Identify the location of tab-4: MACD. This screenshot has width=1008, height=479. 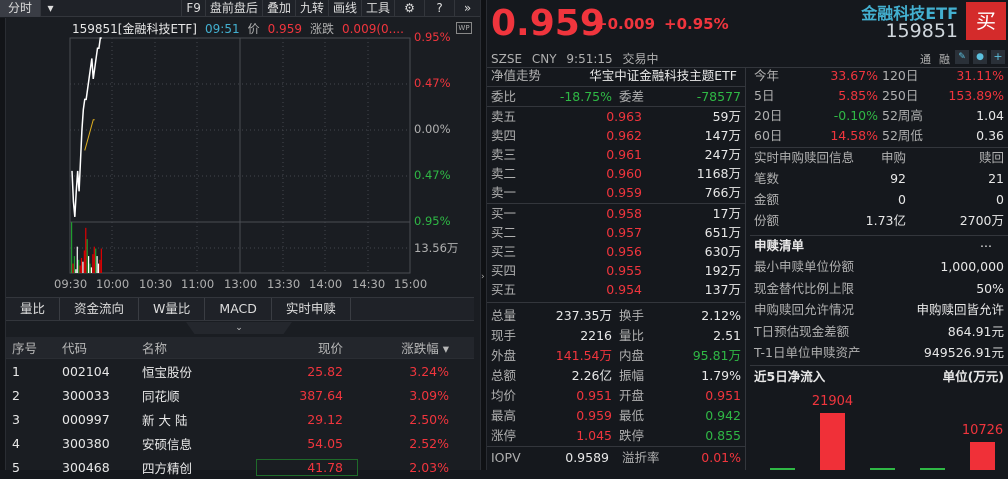
(238, 309).